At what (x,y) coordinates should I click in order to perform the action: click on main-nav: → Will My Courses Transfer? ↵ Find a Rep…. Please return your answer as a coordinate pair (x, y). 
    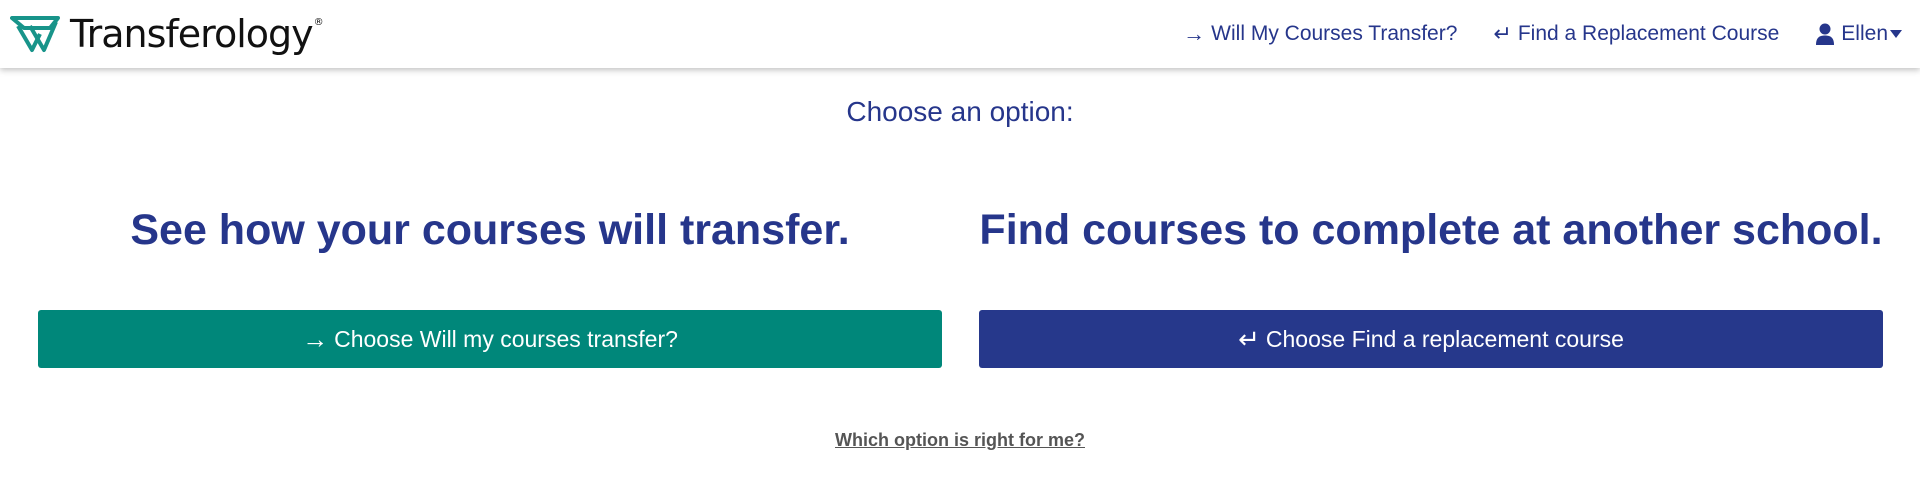
    Looking at the image, I should click on (1524, 34).